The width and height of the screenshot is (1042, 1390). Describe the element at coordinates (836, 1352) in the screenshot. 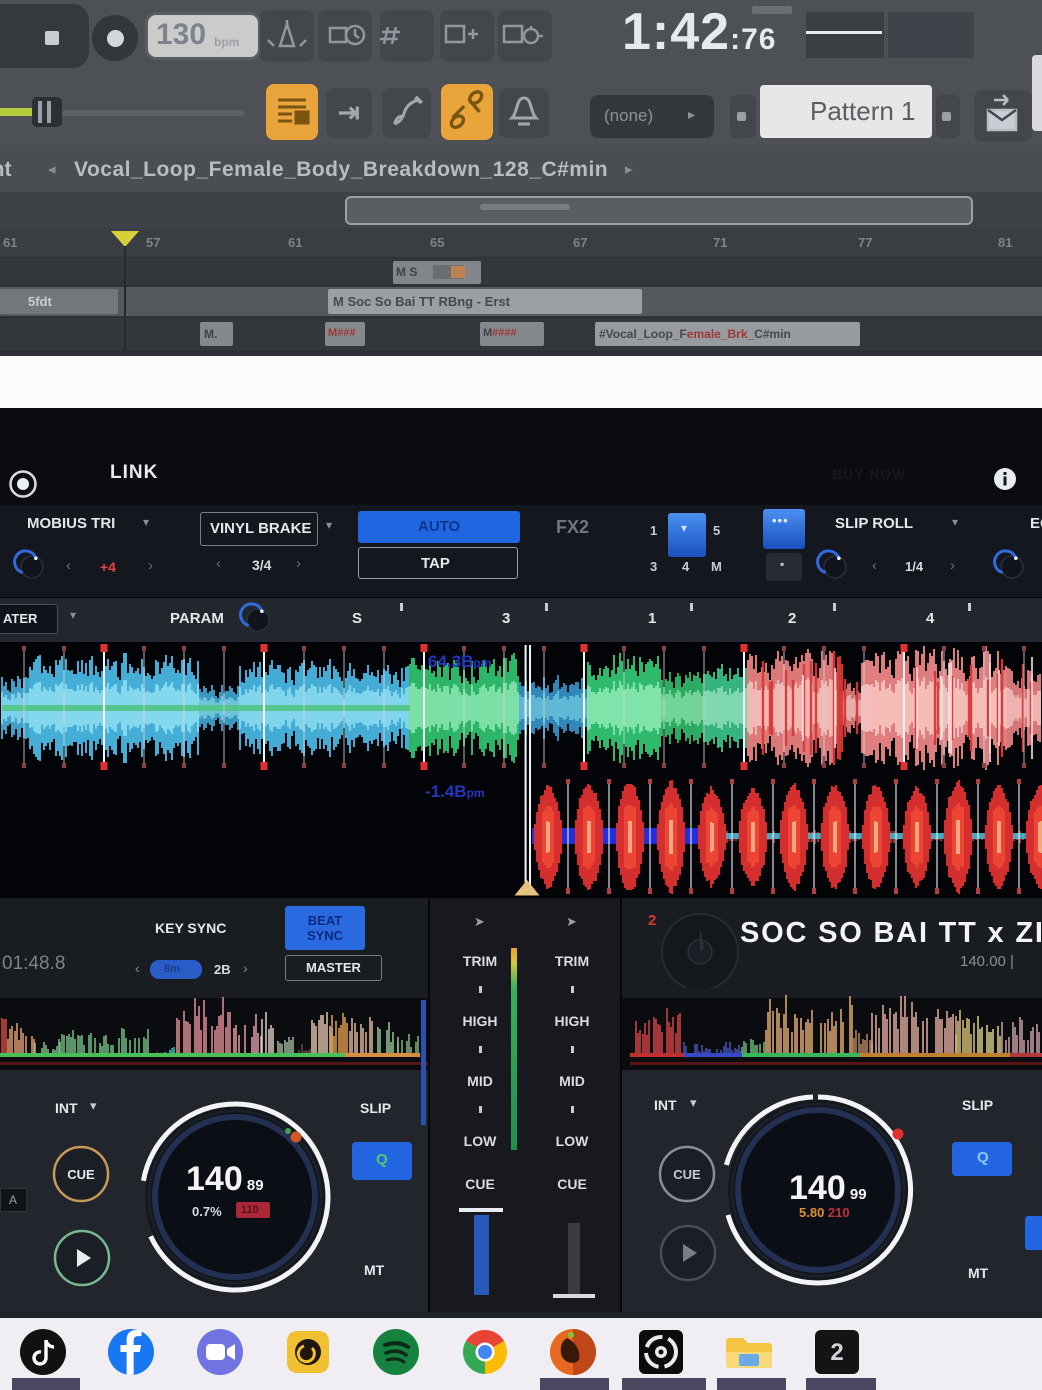

I see `svg-text: 2` at that location.